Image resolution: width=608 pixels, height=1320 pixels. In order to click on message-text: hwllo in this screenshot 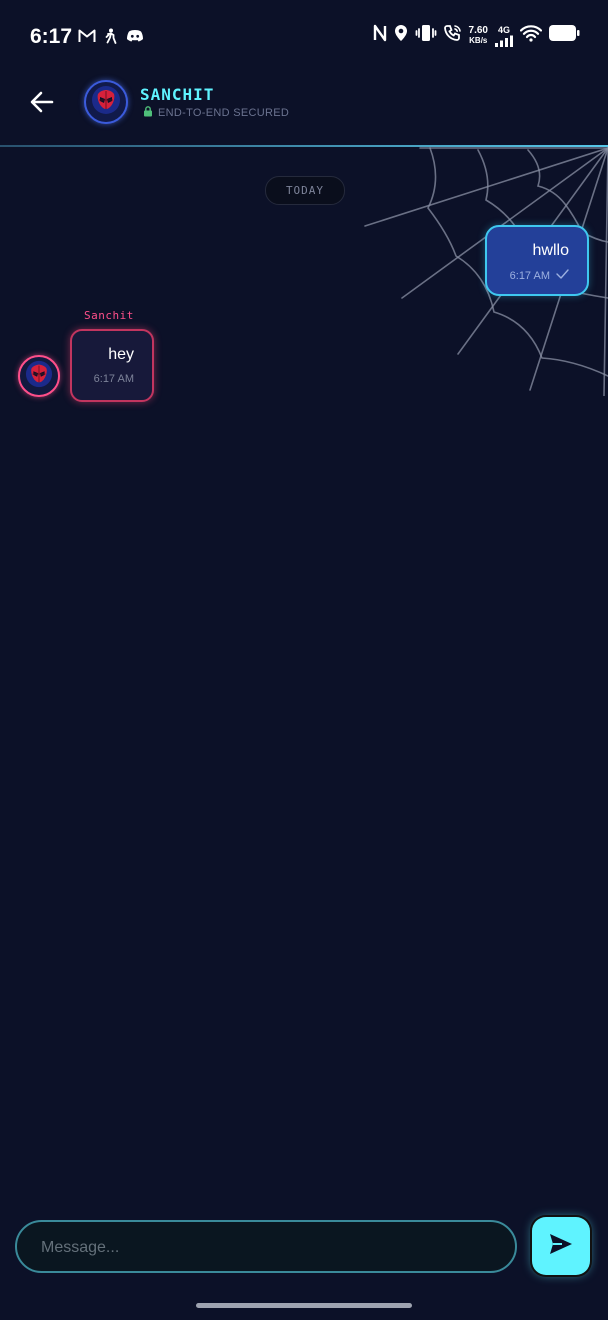, I will do `click(550, 250)`.